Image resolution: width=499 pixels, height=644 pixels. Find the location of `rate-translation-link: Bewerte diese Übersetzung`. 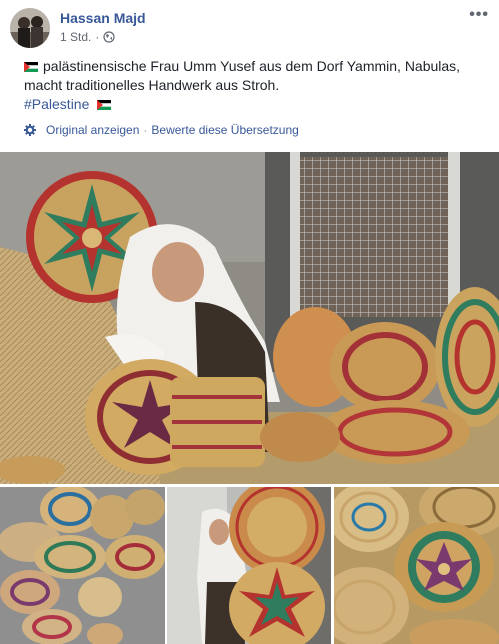

rate-translation-link: Bewerte diese Übersetzung is located at coordinates (224, 130).